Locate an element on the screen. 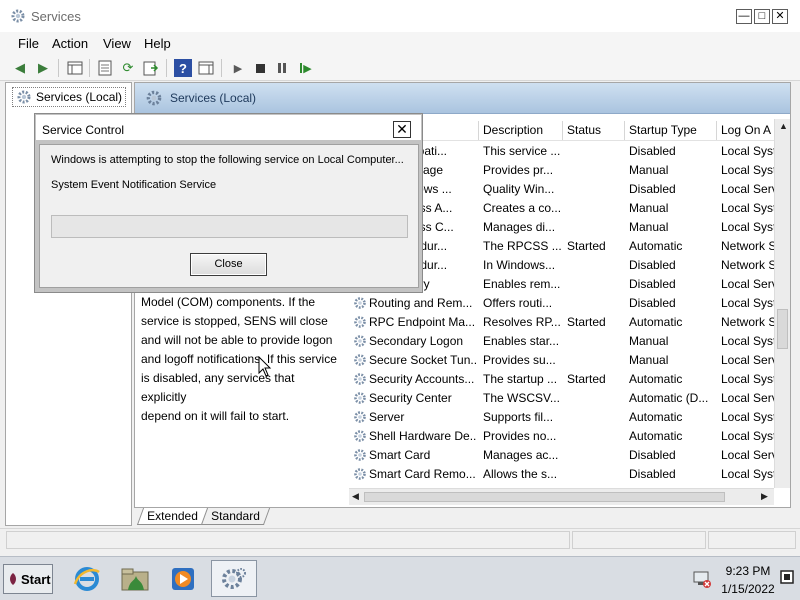  tab-standard: Standard is located at coordinates (235, 516).